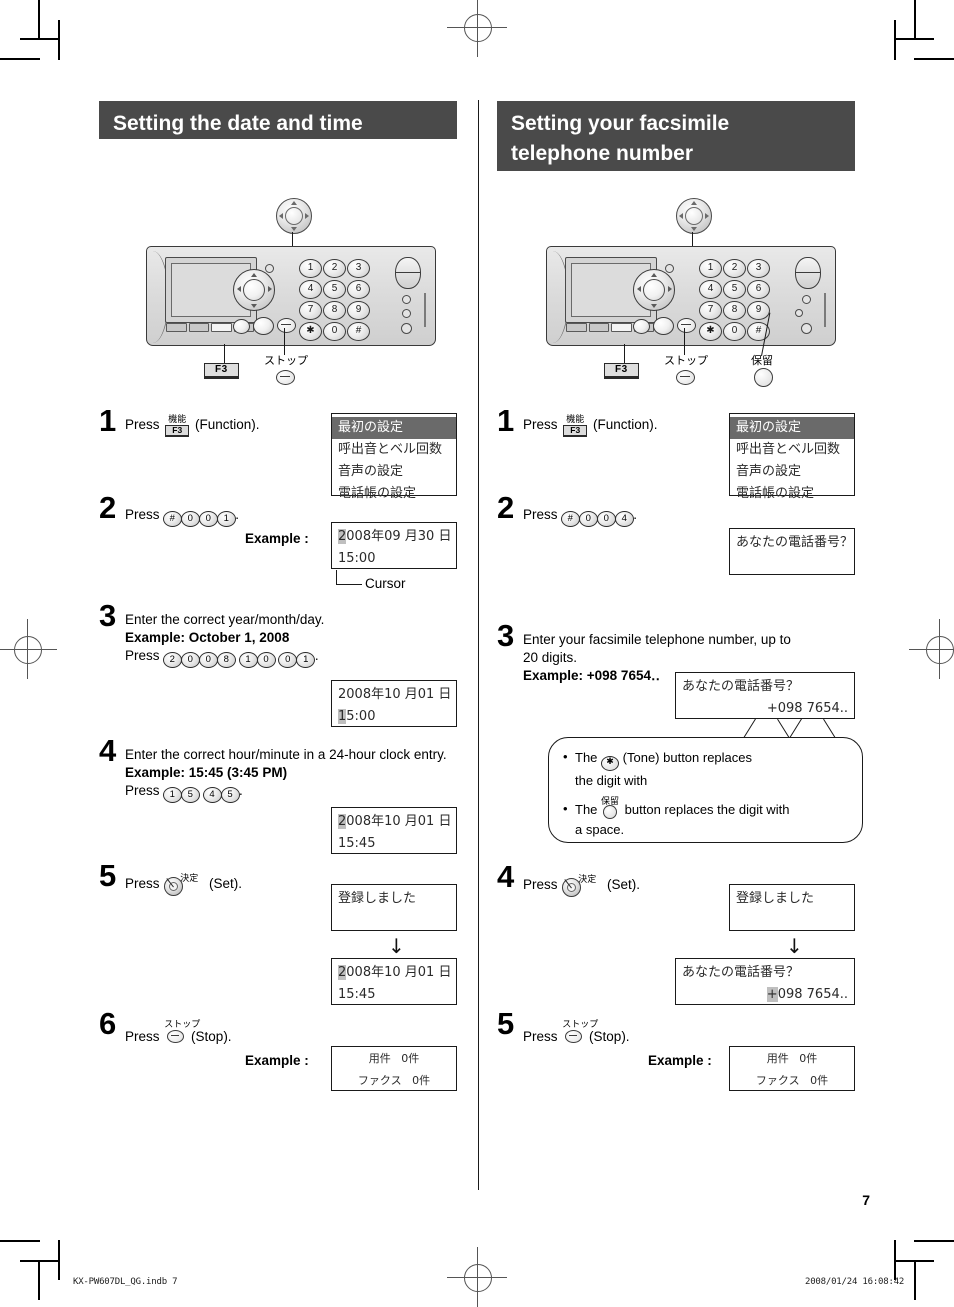 This screenshot has height=1307, width=954. I want to click on leader-line, so click(685, 341).